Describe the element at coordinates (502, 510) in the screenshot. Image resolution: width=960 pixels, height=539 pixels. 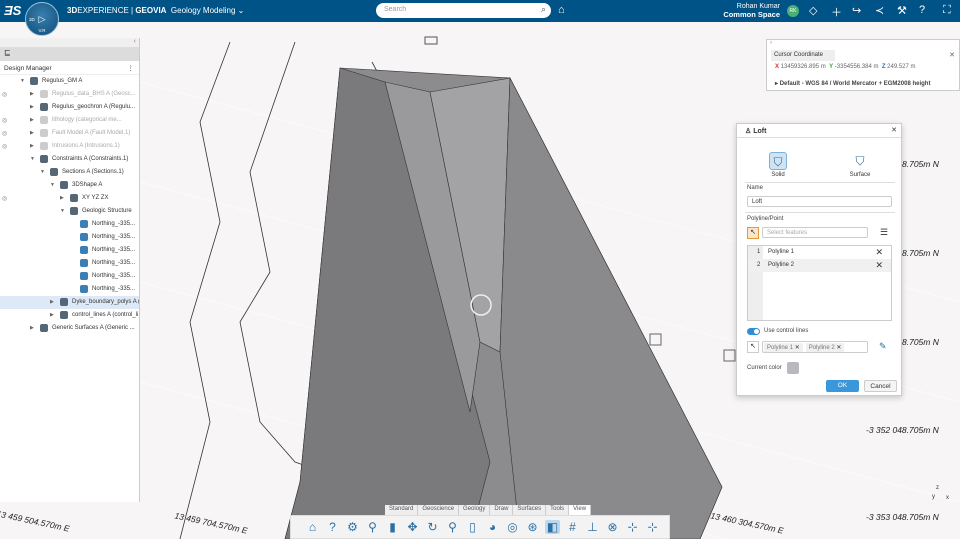
I see `tab-draw: Draw` at that location.